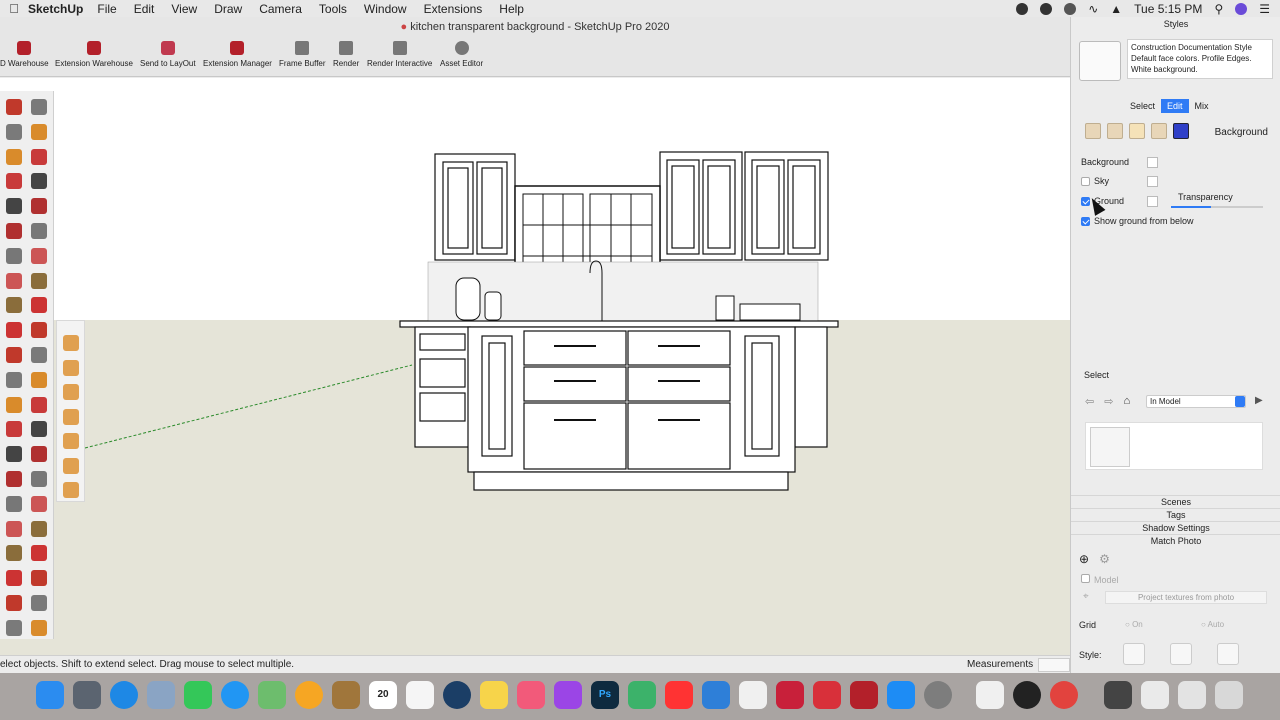 The height and width of the screenshot is (720, 1280). What do you see at coordinates (1175, 540) in the screenshot?
I see `panel-match-photo: Match Photo` at bounding box center [1175, 540].